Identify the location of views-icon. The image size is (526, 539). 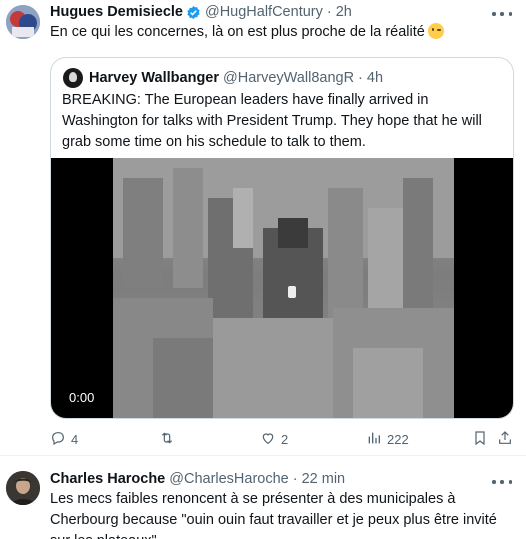
(374, 439).